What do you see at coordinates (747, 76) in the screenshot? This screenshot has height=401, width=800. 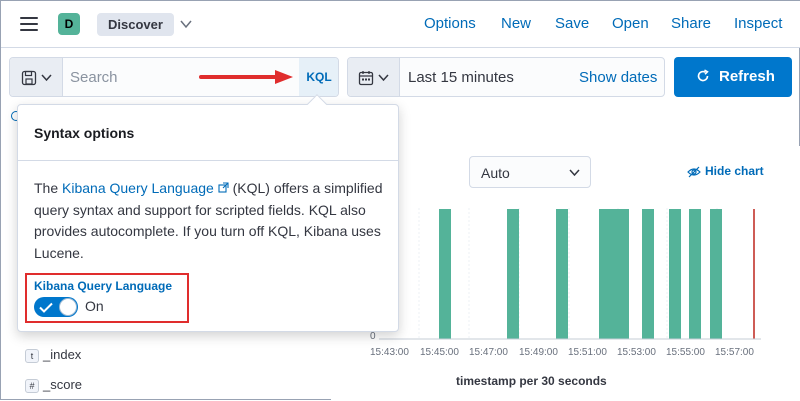 I see `refresh-label: Refresh` at bounding box center [747, 76].